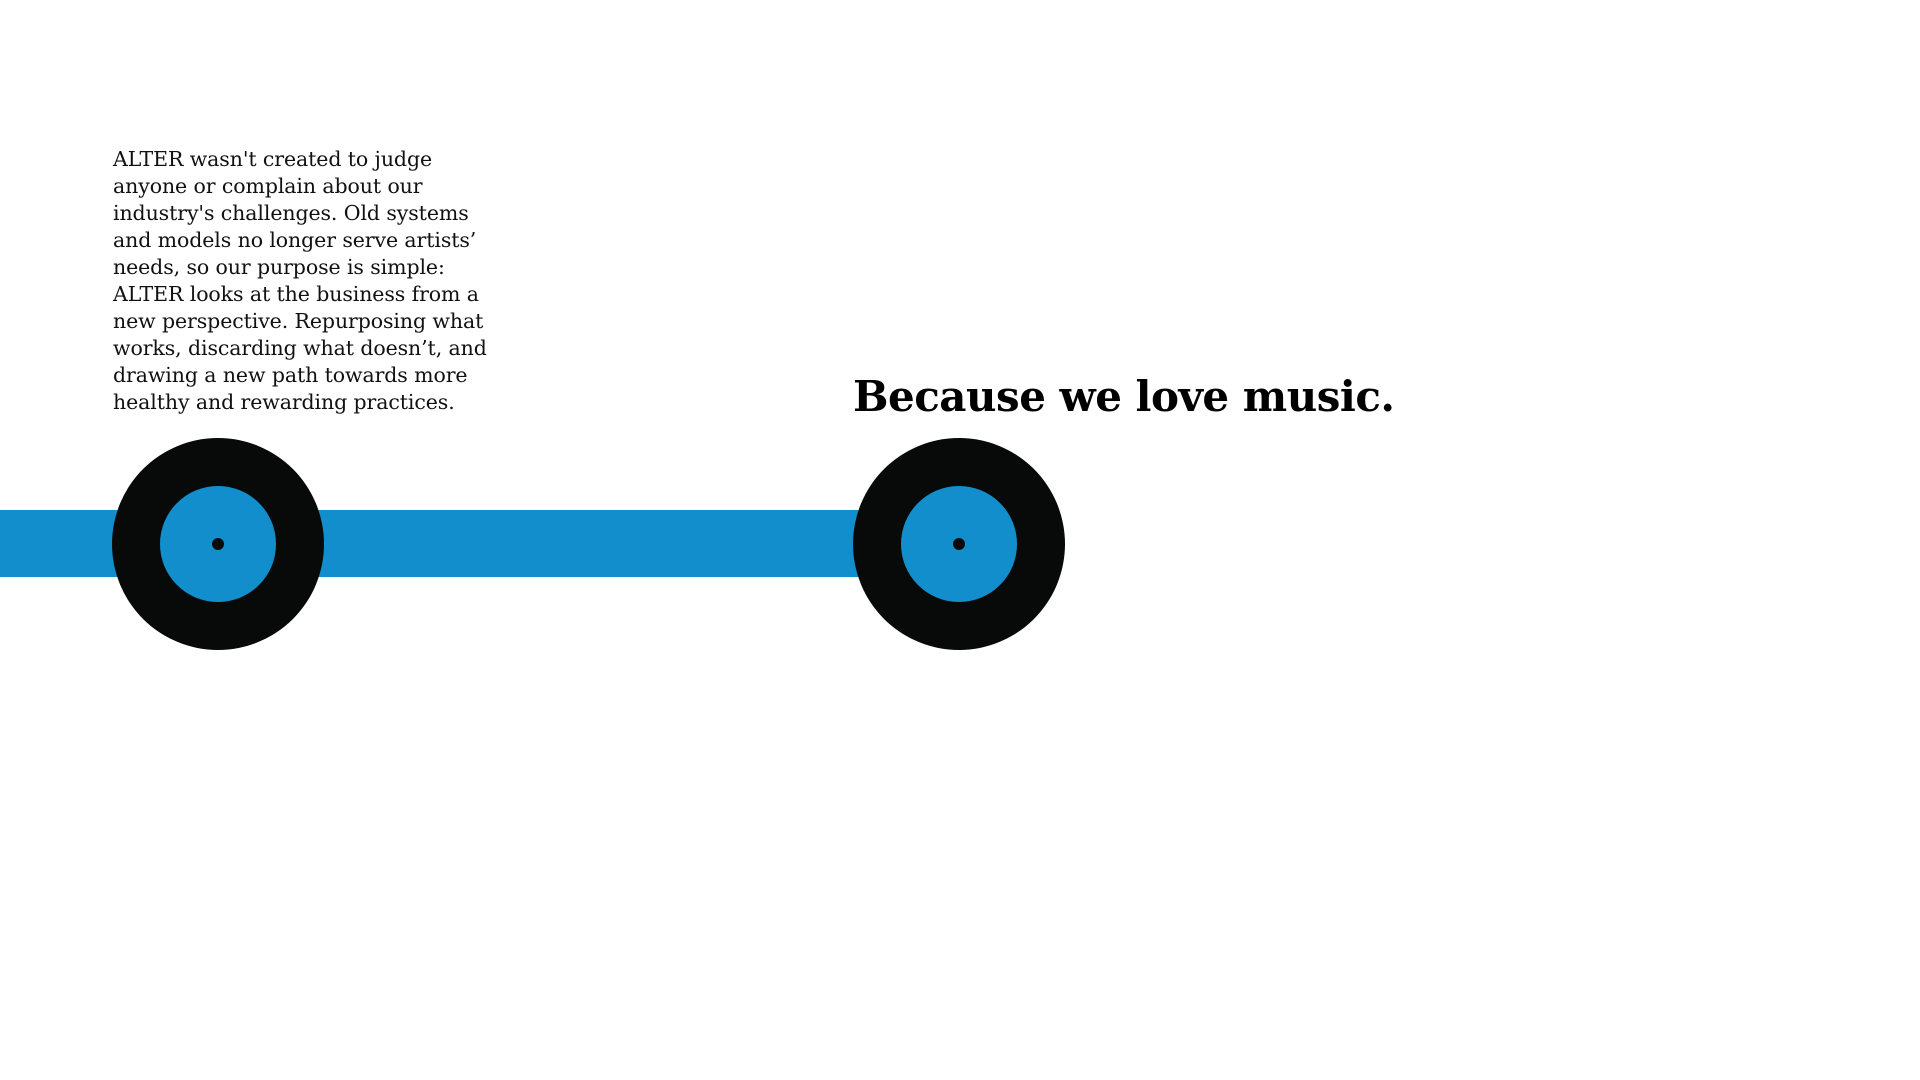 The width and height of the screenshot is (1920, 1080). What do you see at coordinates (290, 375) in the screenshot?
I see `intro-line: drawing a new path towards more` at bounding box center [290, 375].